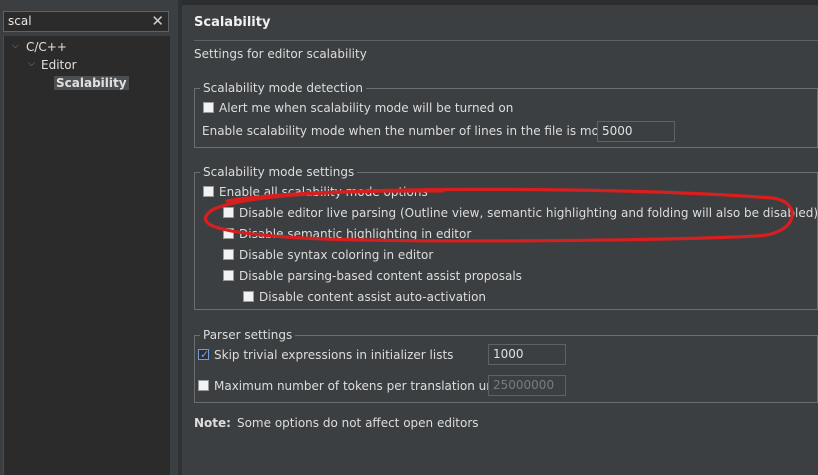  What do you see at coordinates (336, 255) in the screenshot?
I see `option-label: Disable syntax coloring in editor` at bounding box center [336, 255].